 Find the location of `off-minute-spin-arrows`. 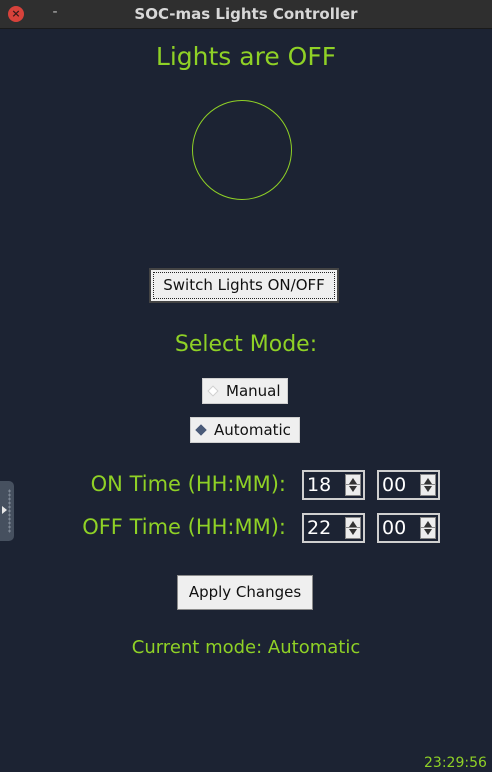

off-minute-spin-arrows is located at coordinates (428, 528).